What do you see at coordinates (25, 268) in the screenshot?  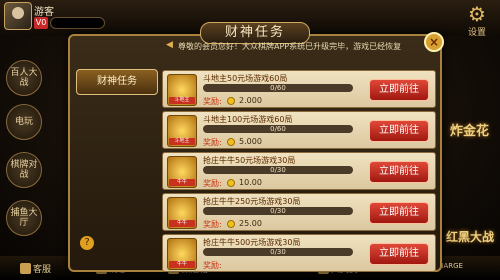 I see `headset-icon` at bounding box center [25, 268].